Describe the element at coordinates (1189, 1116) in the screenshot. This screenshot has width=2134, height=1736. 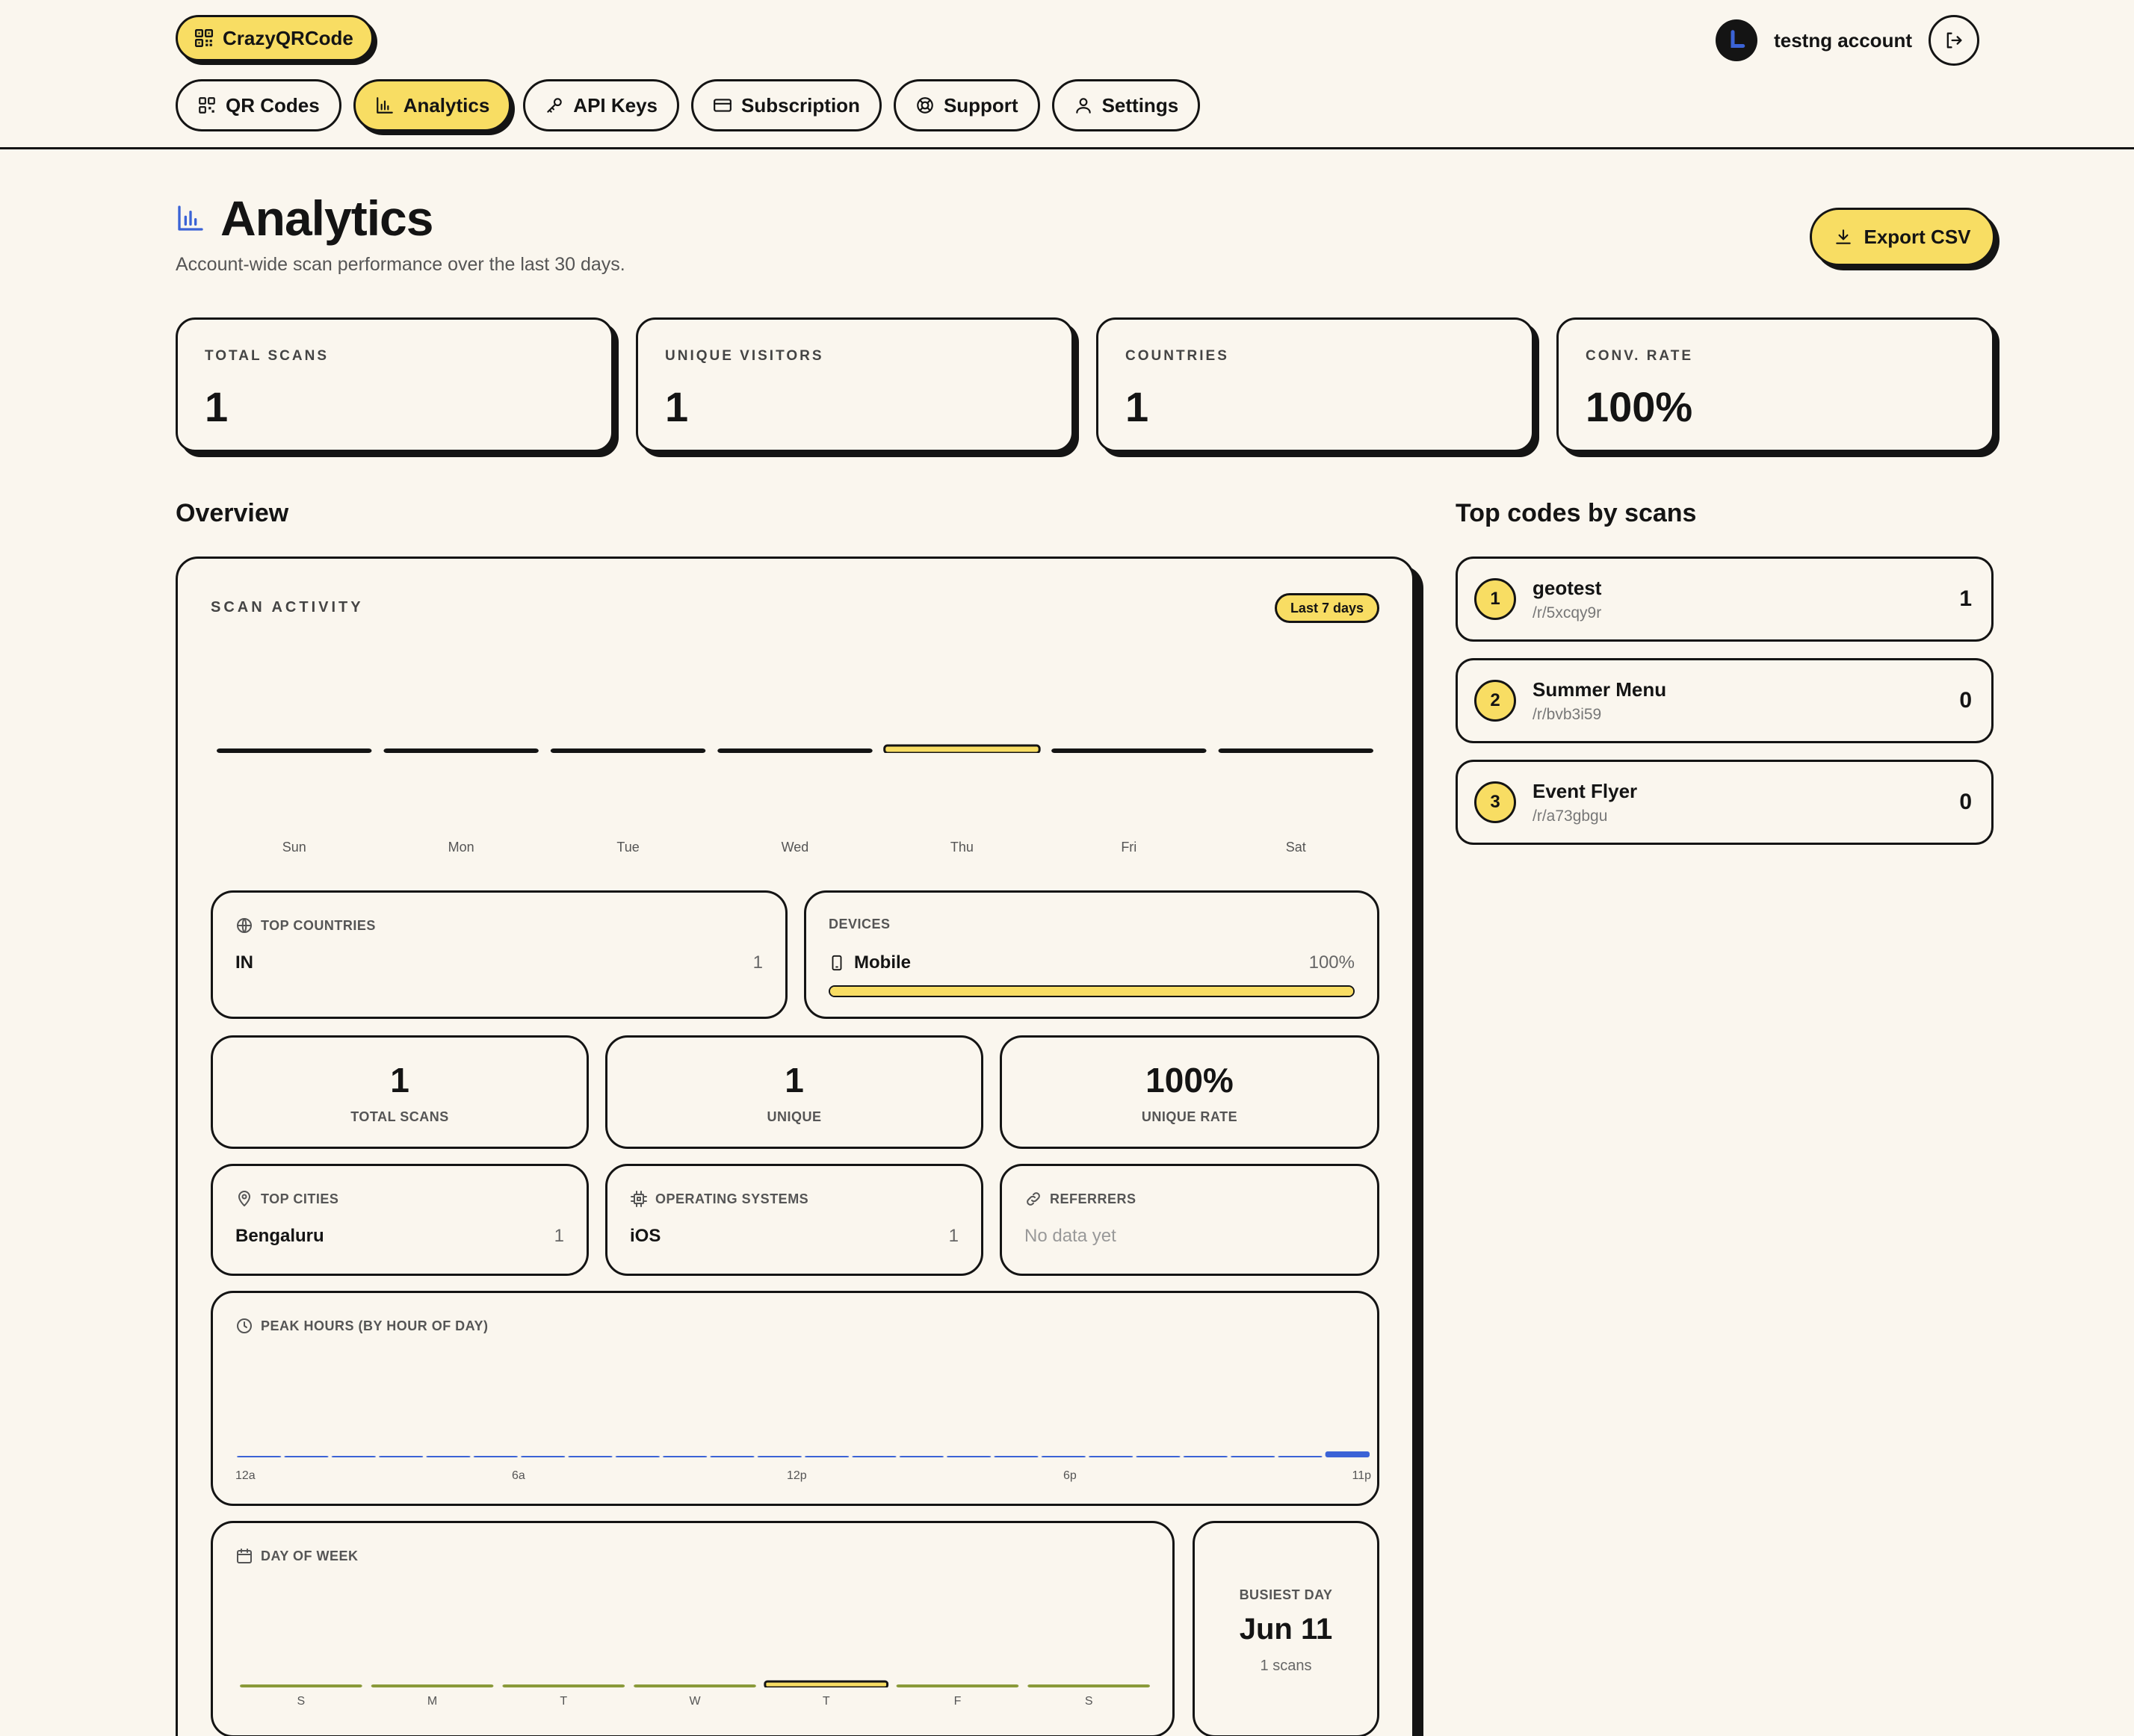
I see `mini-label: UNIQUE RATE` at that location.